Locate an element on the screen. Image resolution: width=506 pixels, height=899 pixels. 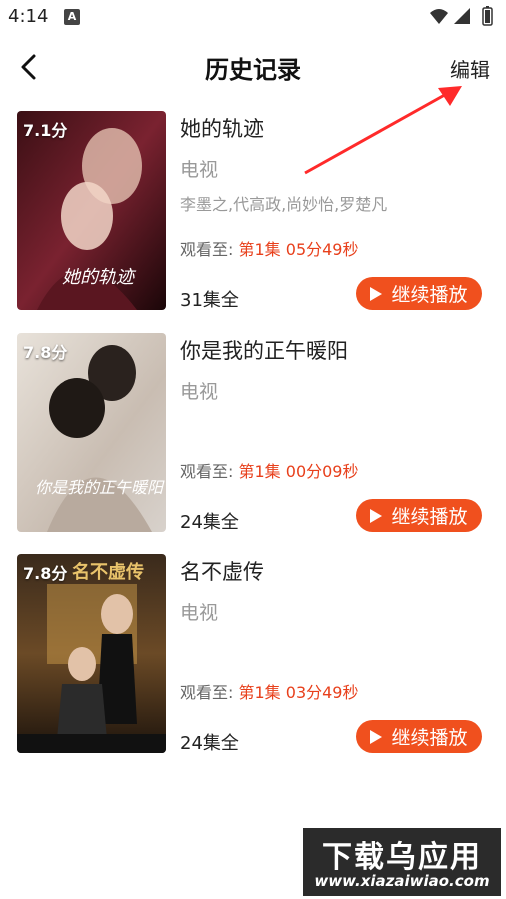
svg-text: 她的轨迹 is located at coordinates (99, 277).